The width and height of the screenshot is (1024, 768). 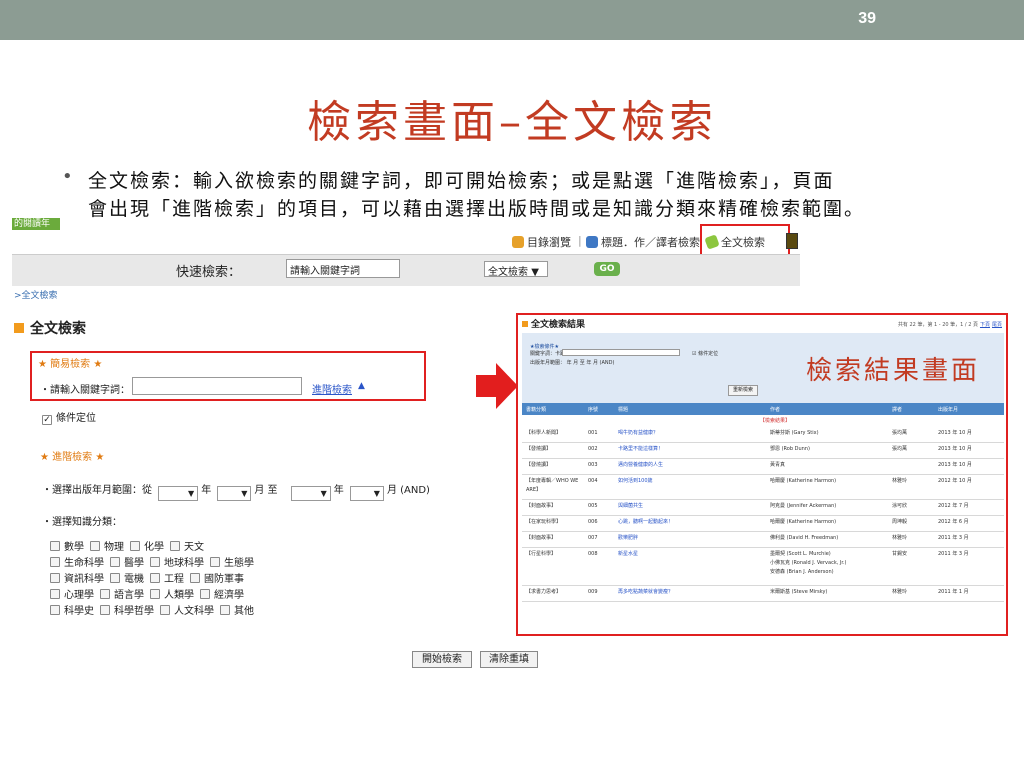 I want to click on keyword-input, so click(x=217, y=386).